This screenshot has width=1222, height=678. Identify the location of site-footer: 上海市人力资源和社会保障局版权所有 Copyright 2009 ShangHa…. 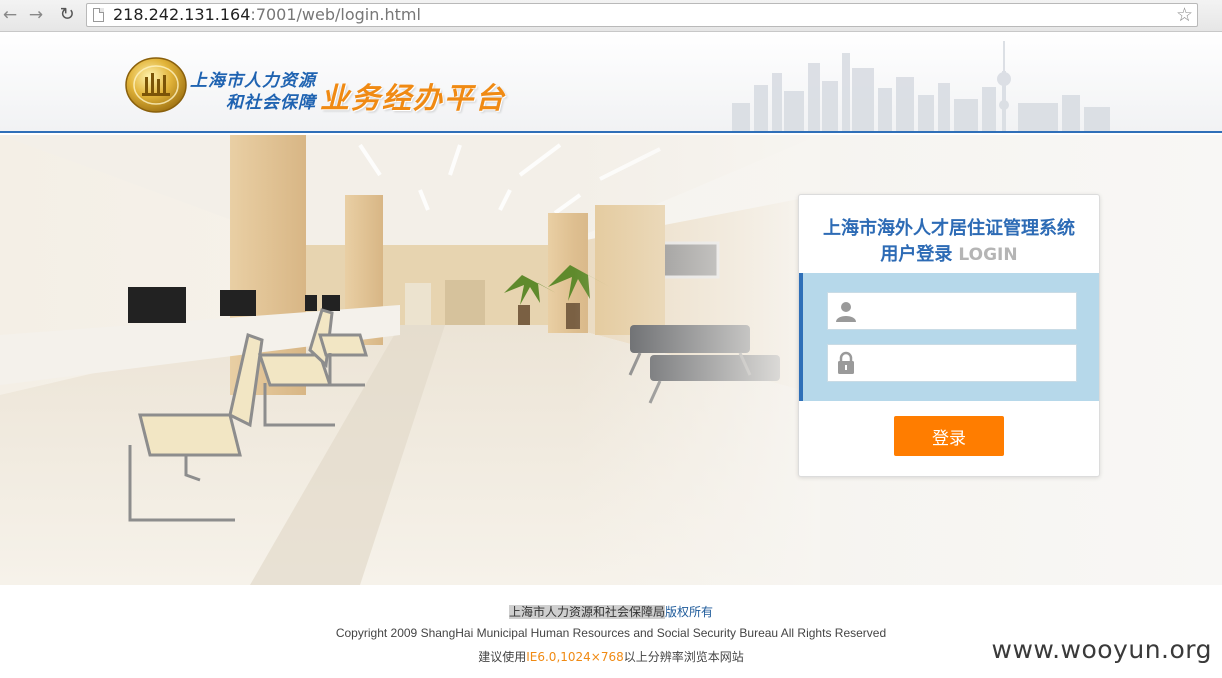
(611, 631).